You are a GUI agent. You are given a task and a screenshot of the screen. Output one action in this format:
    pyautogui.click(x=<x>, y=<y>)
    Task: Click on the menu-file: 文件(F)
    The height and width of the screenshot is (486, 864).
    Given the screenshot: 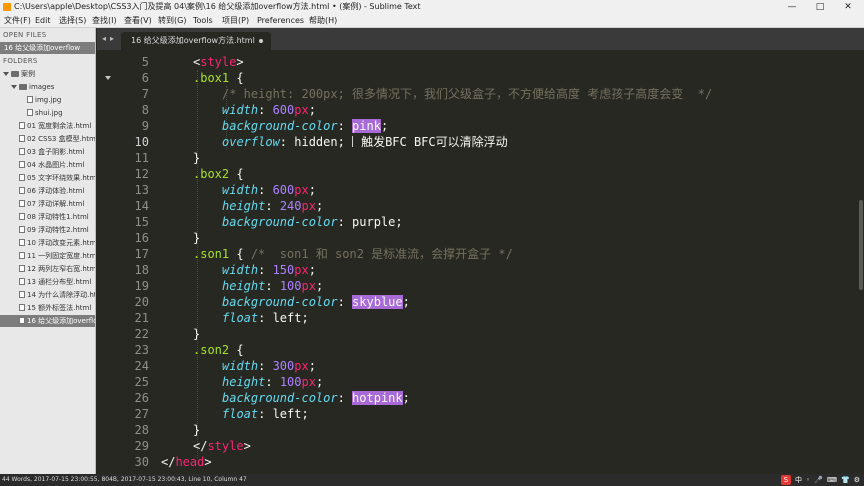 What is the action you would take?
    pyautogui.click(x=17, y=21)
    